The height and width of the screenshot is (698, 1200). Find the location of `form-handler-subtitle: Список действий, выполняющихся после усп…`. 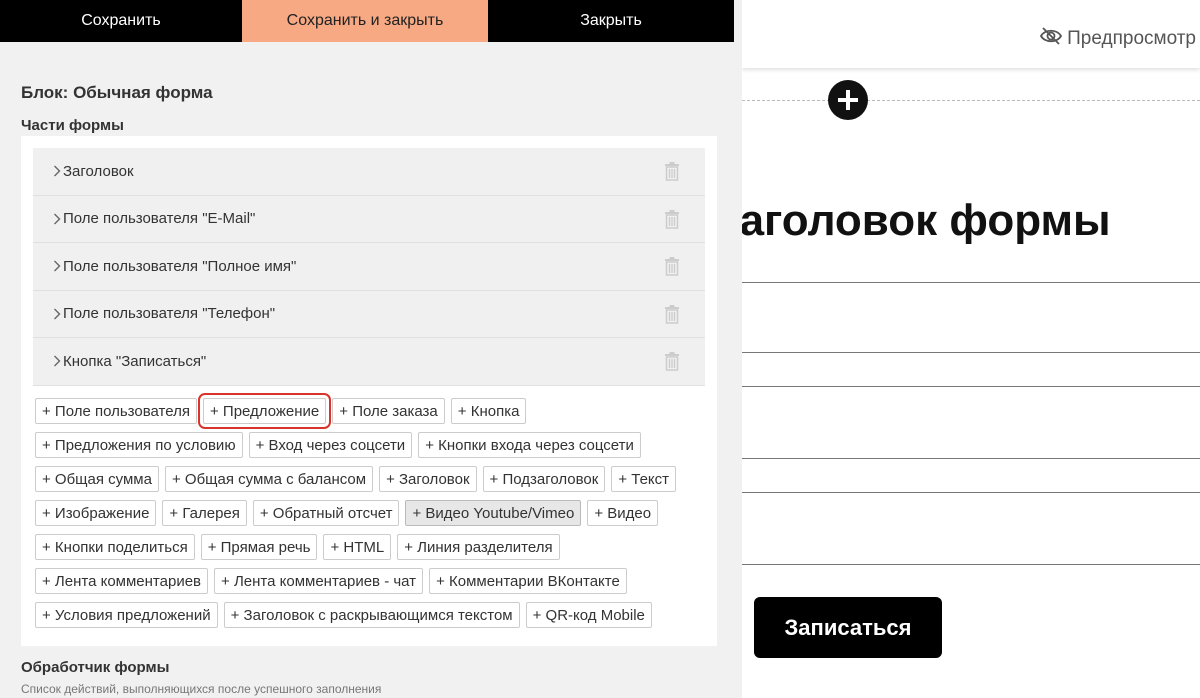

form-handler-subtitle: Список действий, выполняющихся после усп… is located at coordinates (201, 689).